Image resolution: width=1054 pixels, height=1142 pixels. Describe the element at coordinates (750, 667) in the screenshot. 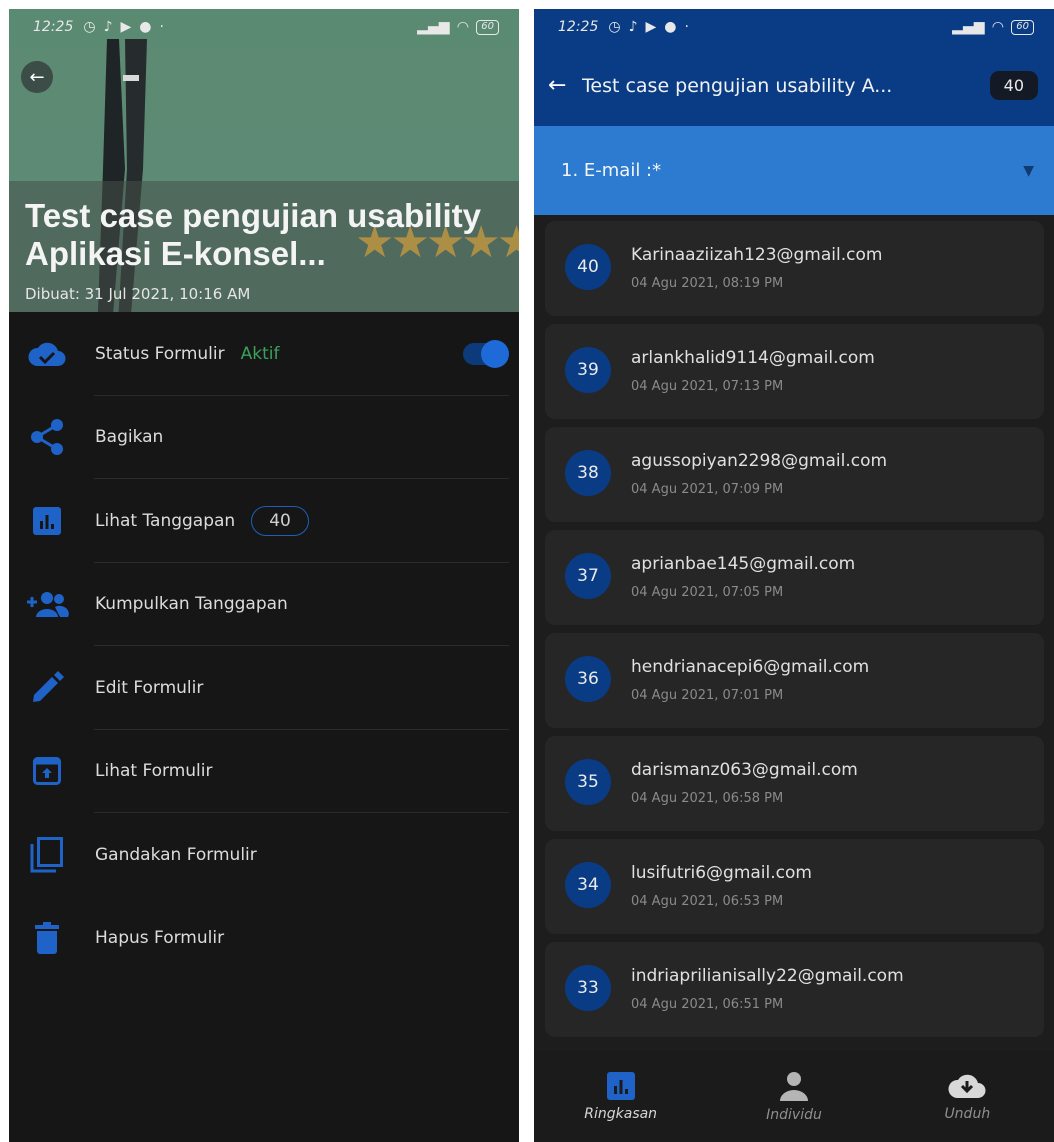

I see `response-email: hendrianacepi6@gmail.com` at that location.